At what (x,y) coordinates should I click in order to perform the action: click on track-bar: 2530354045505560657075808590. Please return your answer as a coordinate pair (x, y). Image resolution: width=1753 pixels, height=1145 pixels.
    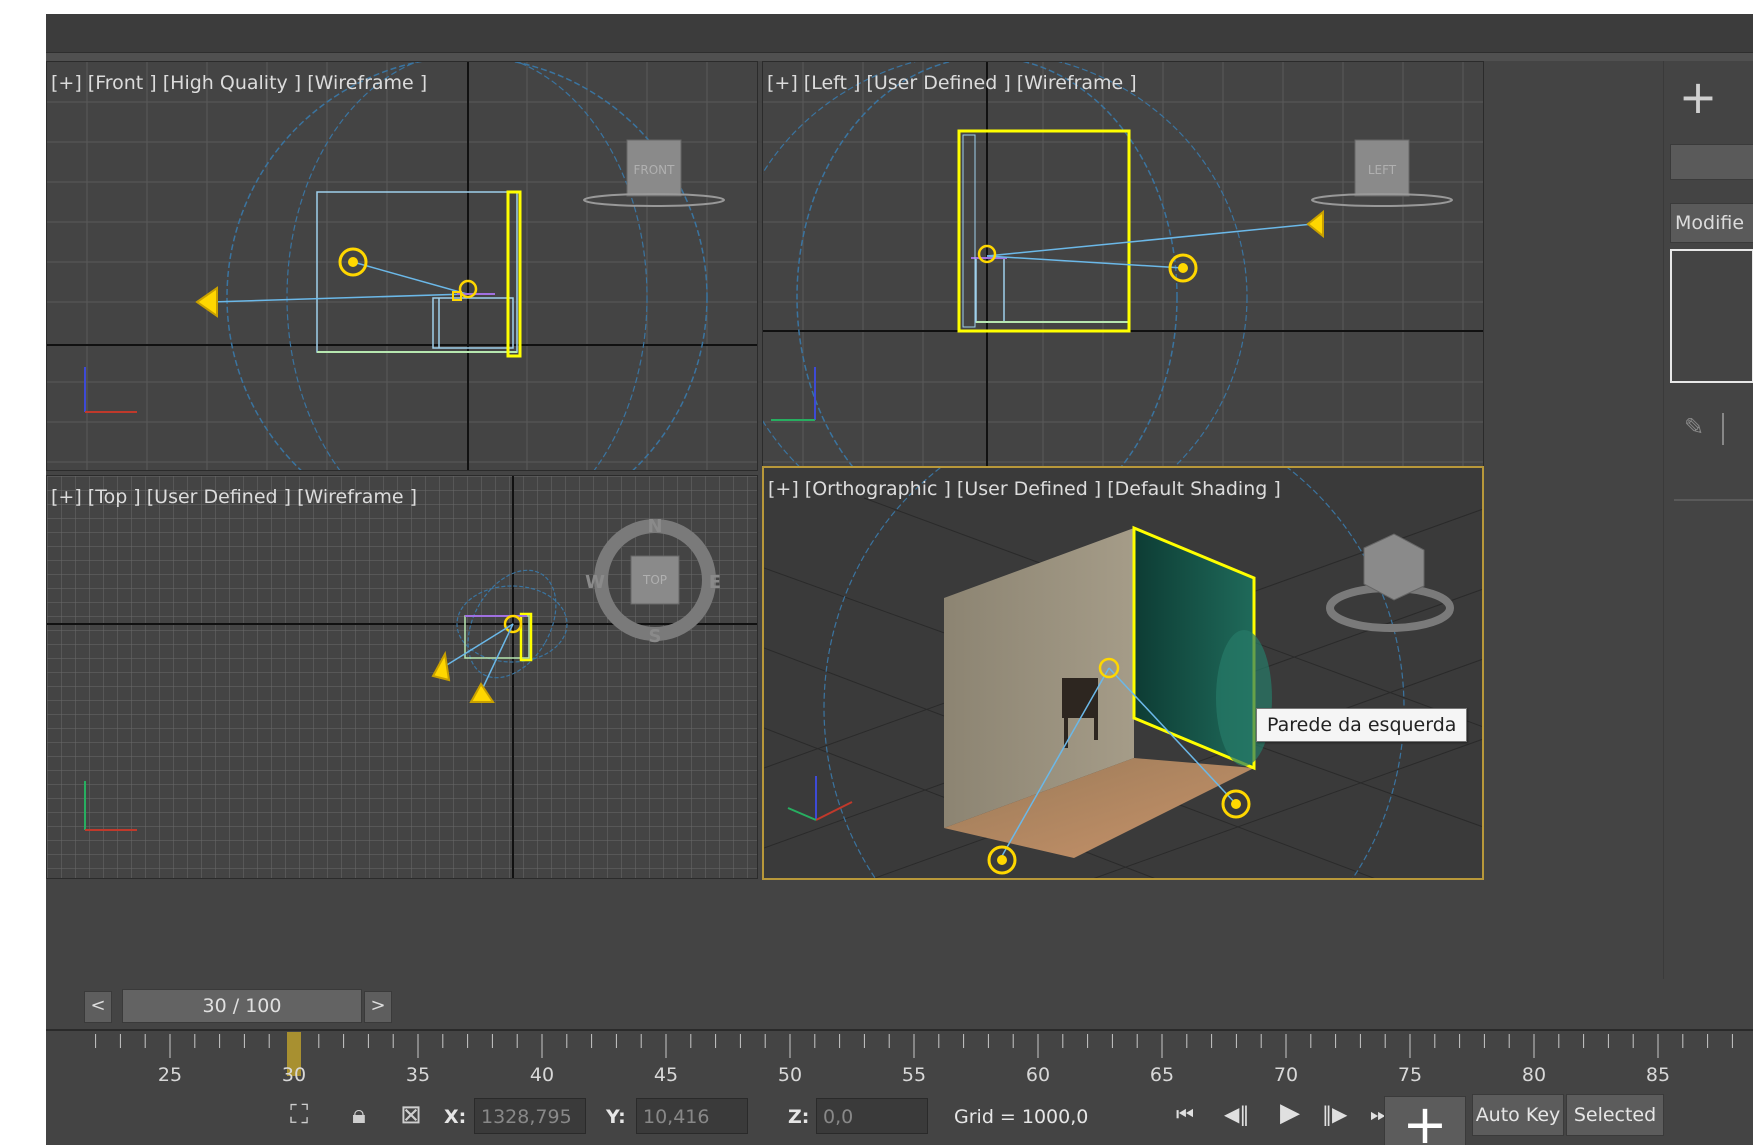
    Looking at the image, I should click on (899, 1059).